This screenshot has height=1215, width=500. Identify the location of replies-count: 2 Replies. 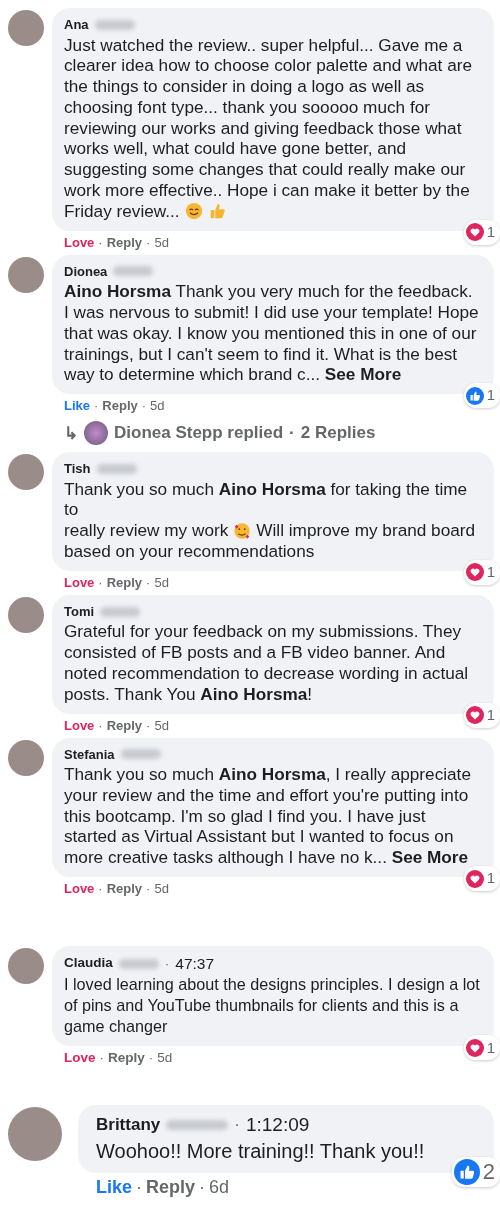
(338, 433).